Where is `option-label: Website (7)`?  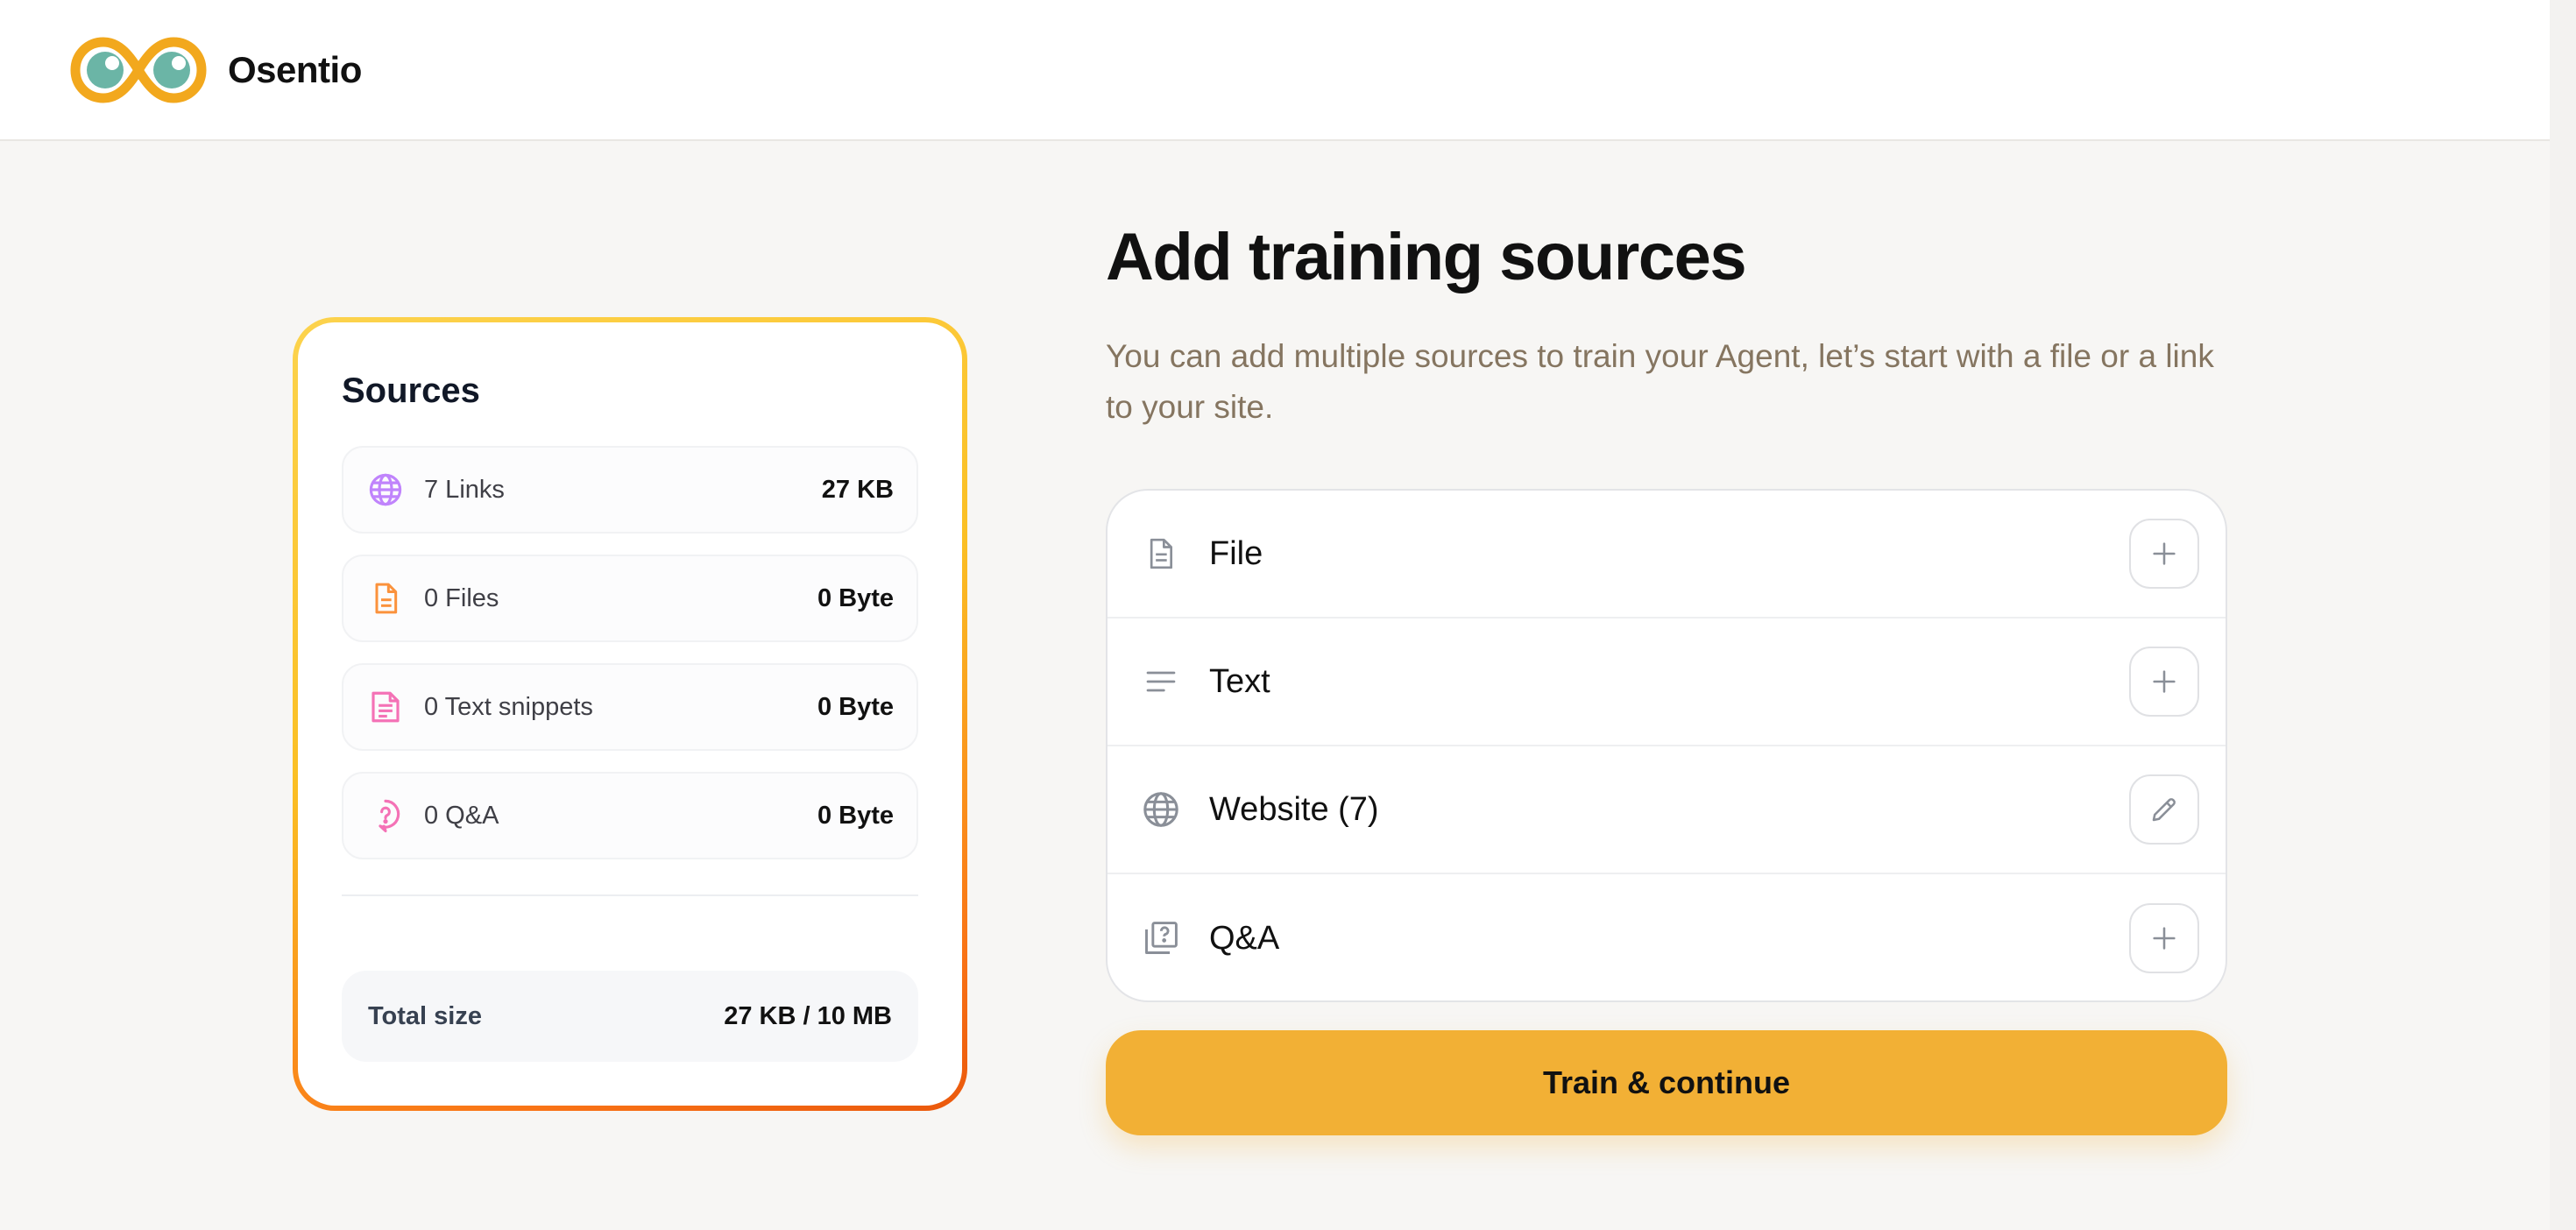
option-label: Website (7) is located at coordinates (1294, 809).